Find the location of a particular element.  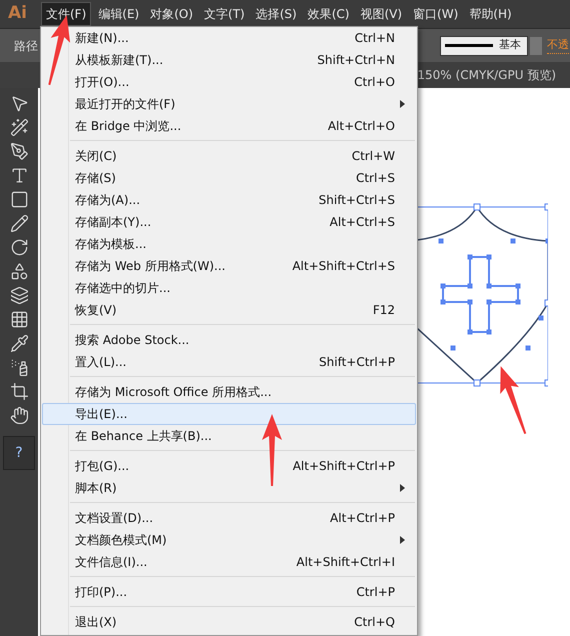

menu-item: 关闭(C) Ctrl+W is located at coordinates (229, 156).